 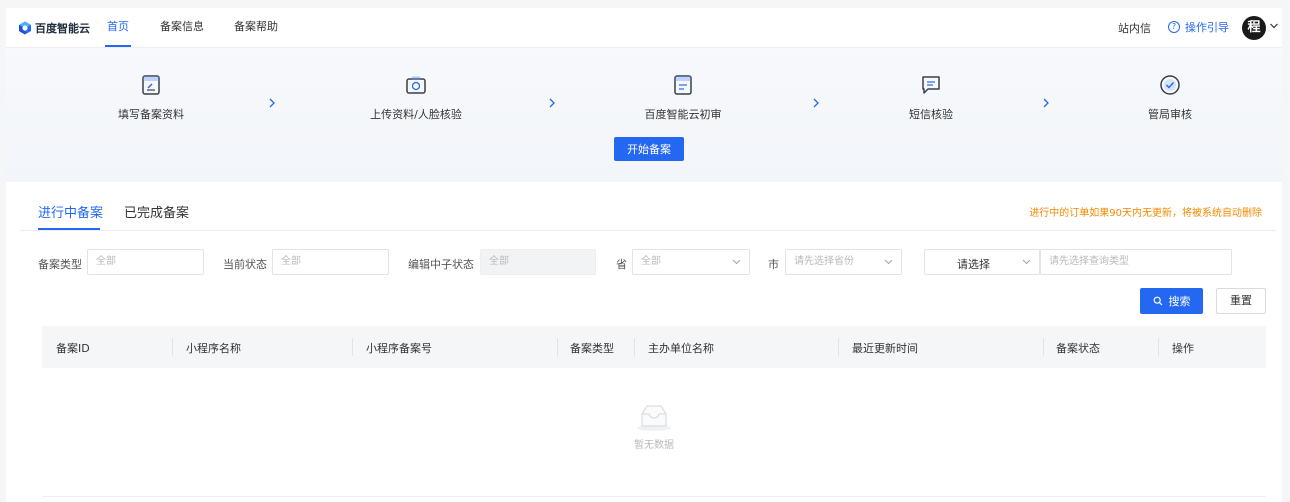 I want to click on filter-province-label: 省, so click(x=621, y=264).